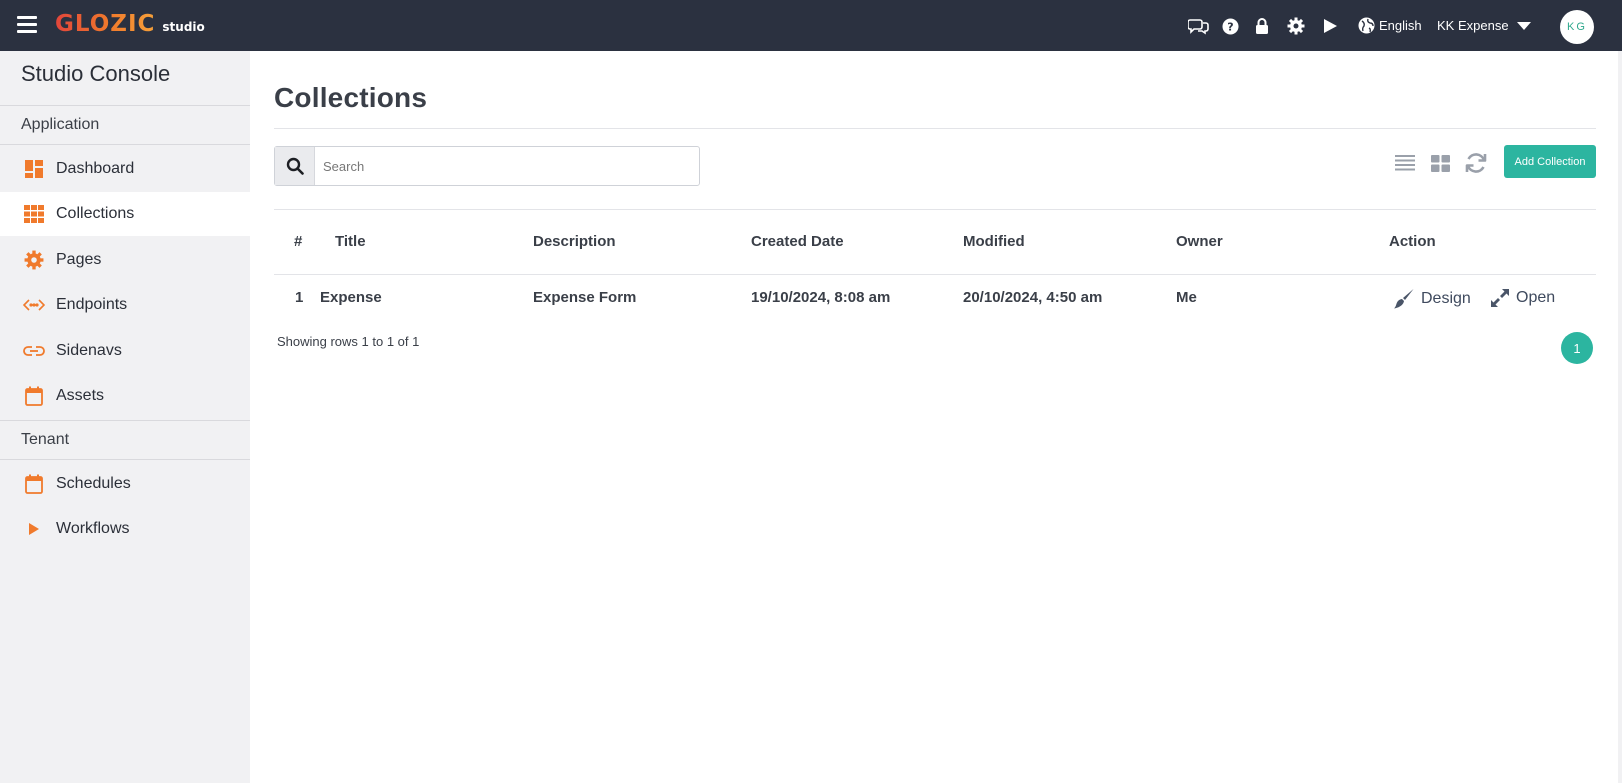 Image resolution: width=1622 pixels, height=783 pixels. I want to click on link-icon, so click(34, 351).